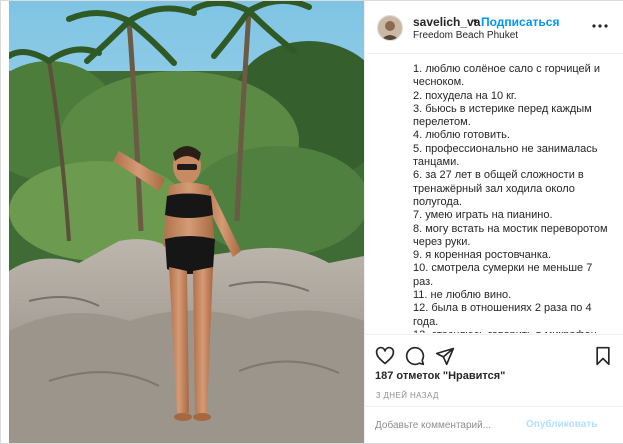 Image resolution: width=623 pixels, height=444 pixels. What do you see at coordinates (462, 295) in the screenshot?
I see `caption-item: 11. не люблю вино.` at bounding box center [462, 295].